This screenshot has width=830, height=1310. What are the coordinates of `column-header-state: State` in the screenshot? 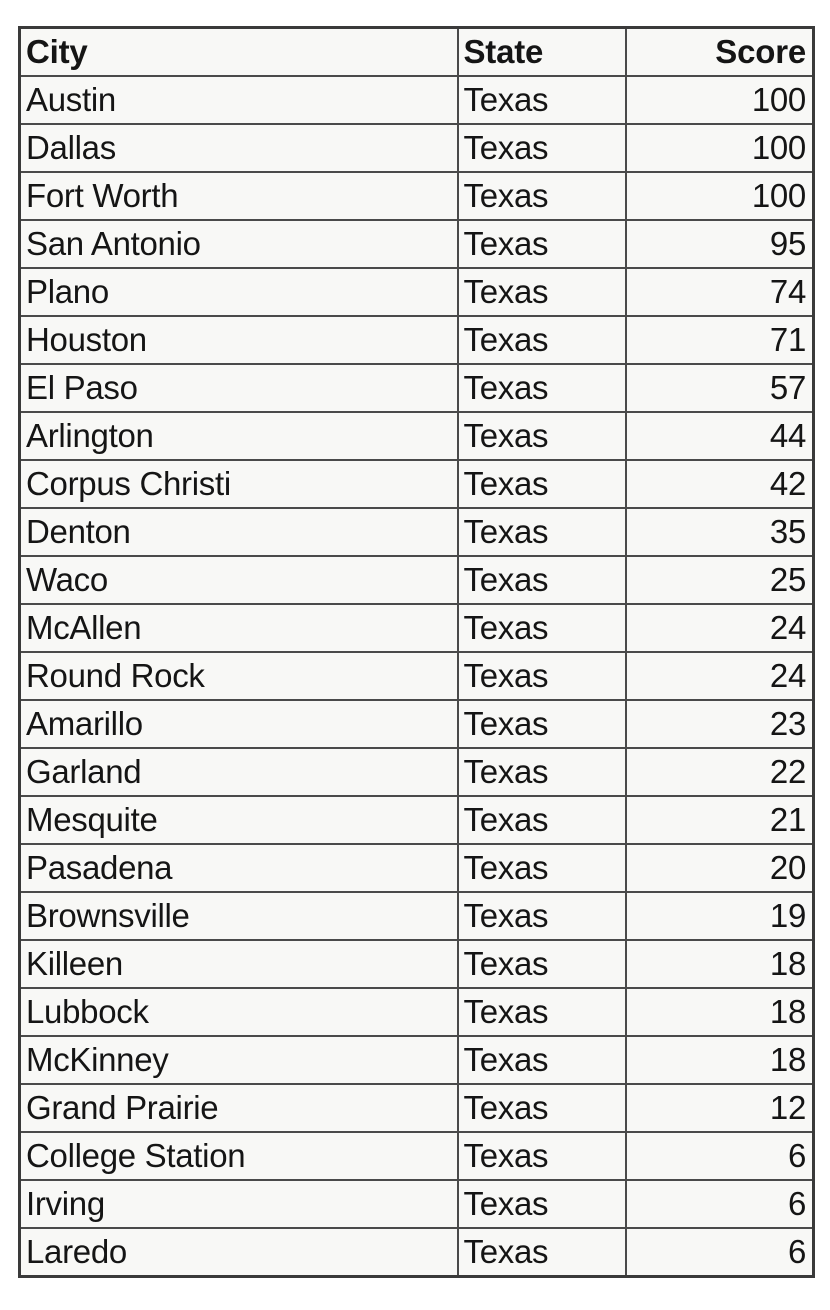 It's located at (542, 52).